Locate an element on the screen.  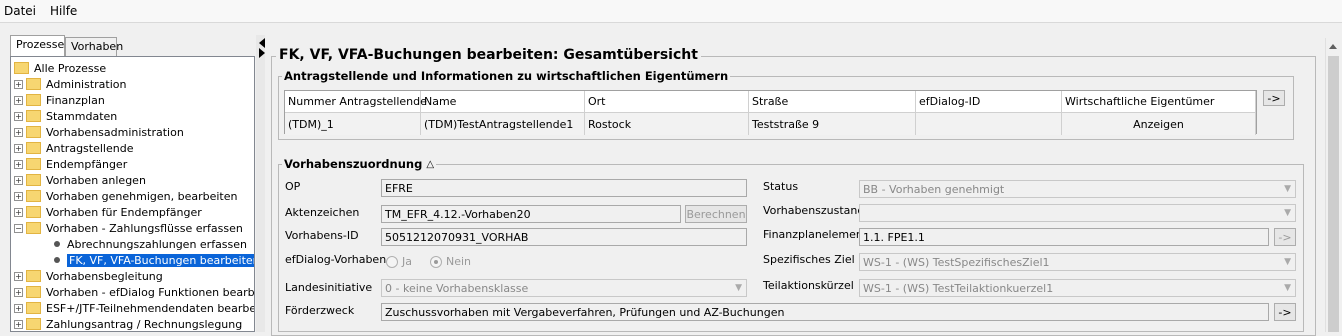
tree-item-vorhaben-anlegen: + Vorhaben anlegen is located at coordinates (80, 180).